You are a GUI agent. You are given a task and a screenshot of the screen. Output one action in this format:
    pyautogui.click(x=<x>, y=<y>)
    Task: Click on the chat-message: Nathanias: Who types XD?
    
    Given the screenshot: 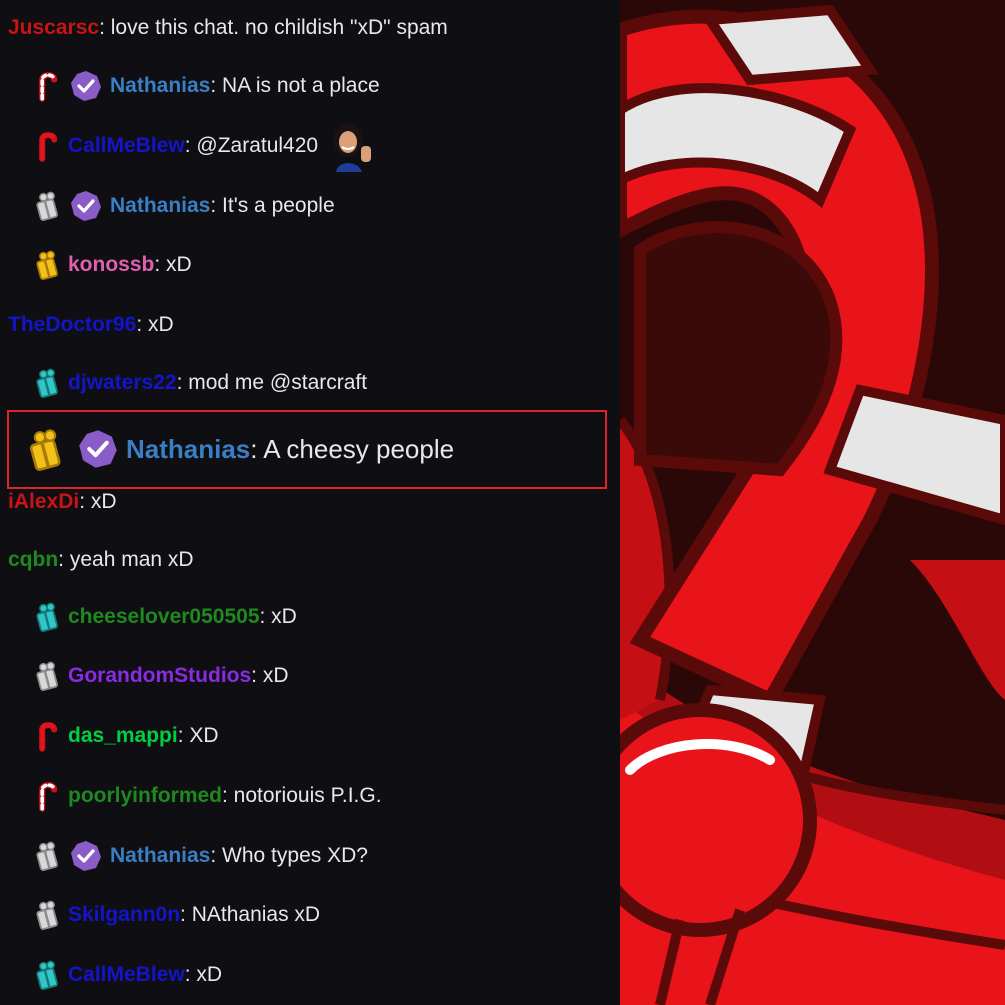 What is the action you would take?
    pyautogui.click(x=310, y=856)
    